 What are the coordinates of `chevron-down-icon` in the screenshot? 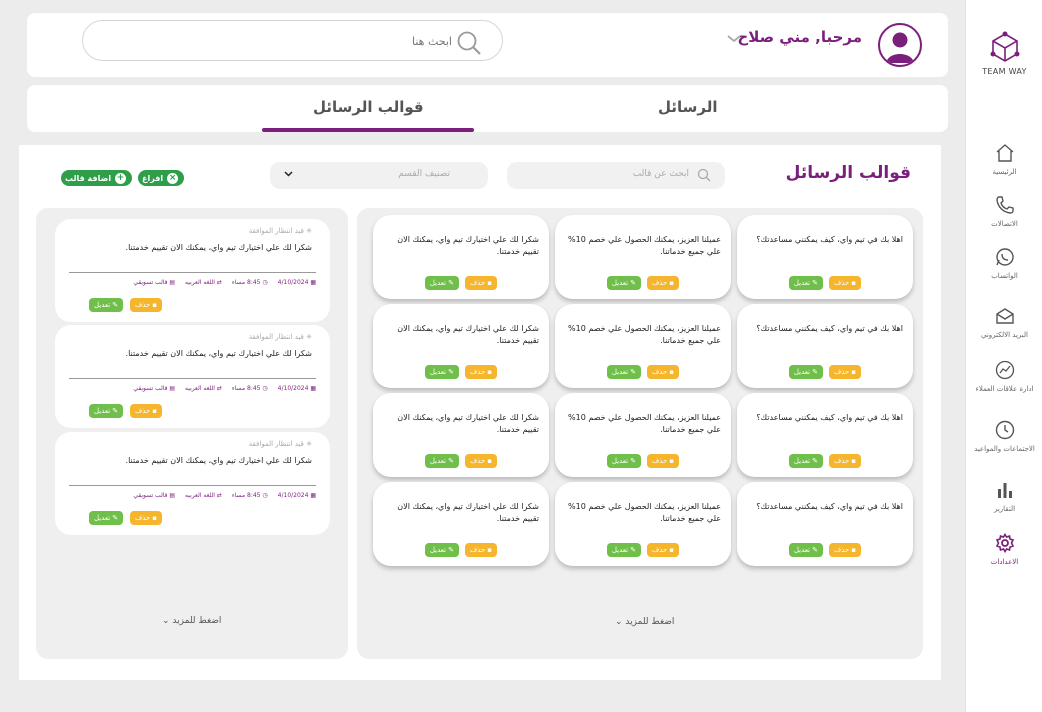 It's located at (734, 39).